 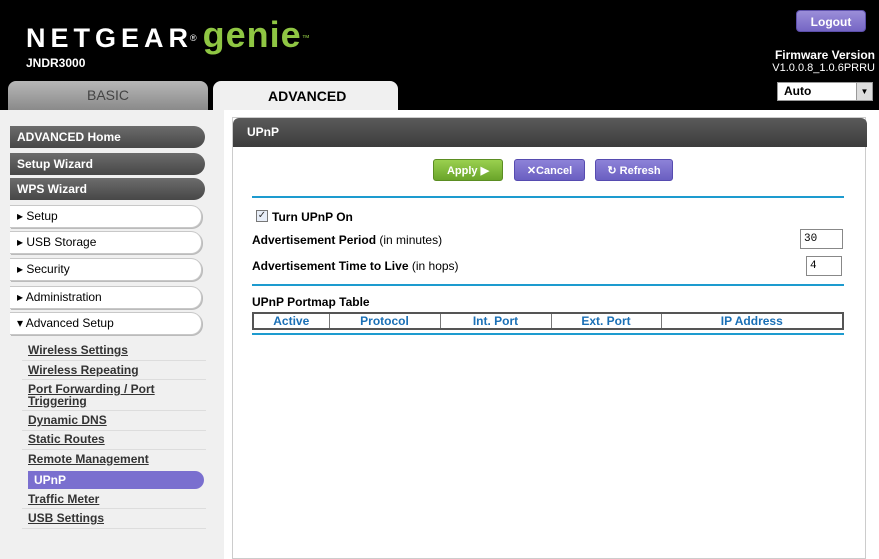 I want to click on tab-basic: BASIC, so click(x=108, y=95).